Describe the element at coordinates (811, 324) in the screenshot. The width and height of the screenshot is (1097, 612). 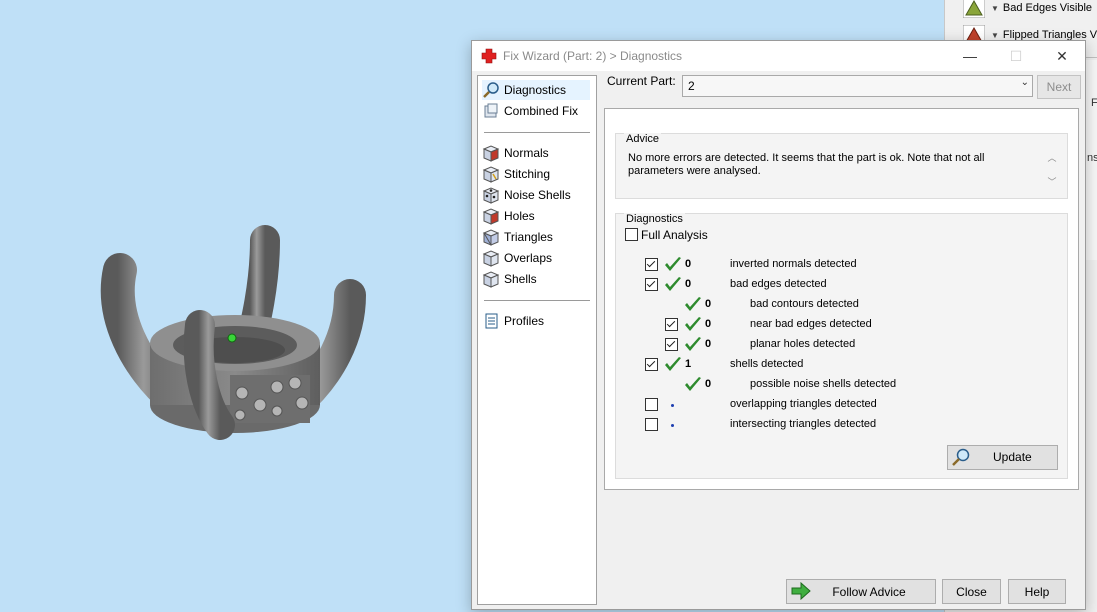
I see `diagnostic-label: near bad edges detected` at that location.